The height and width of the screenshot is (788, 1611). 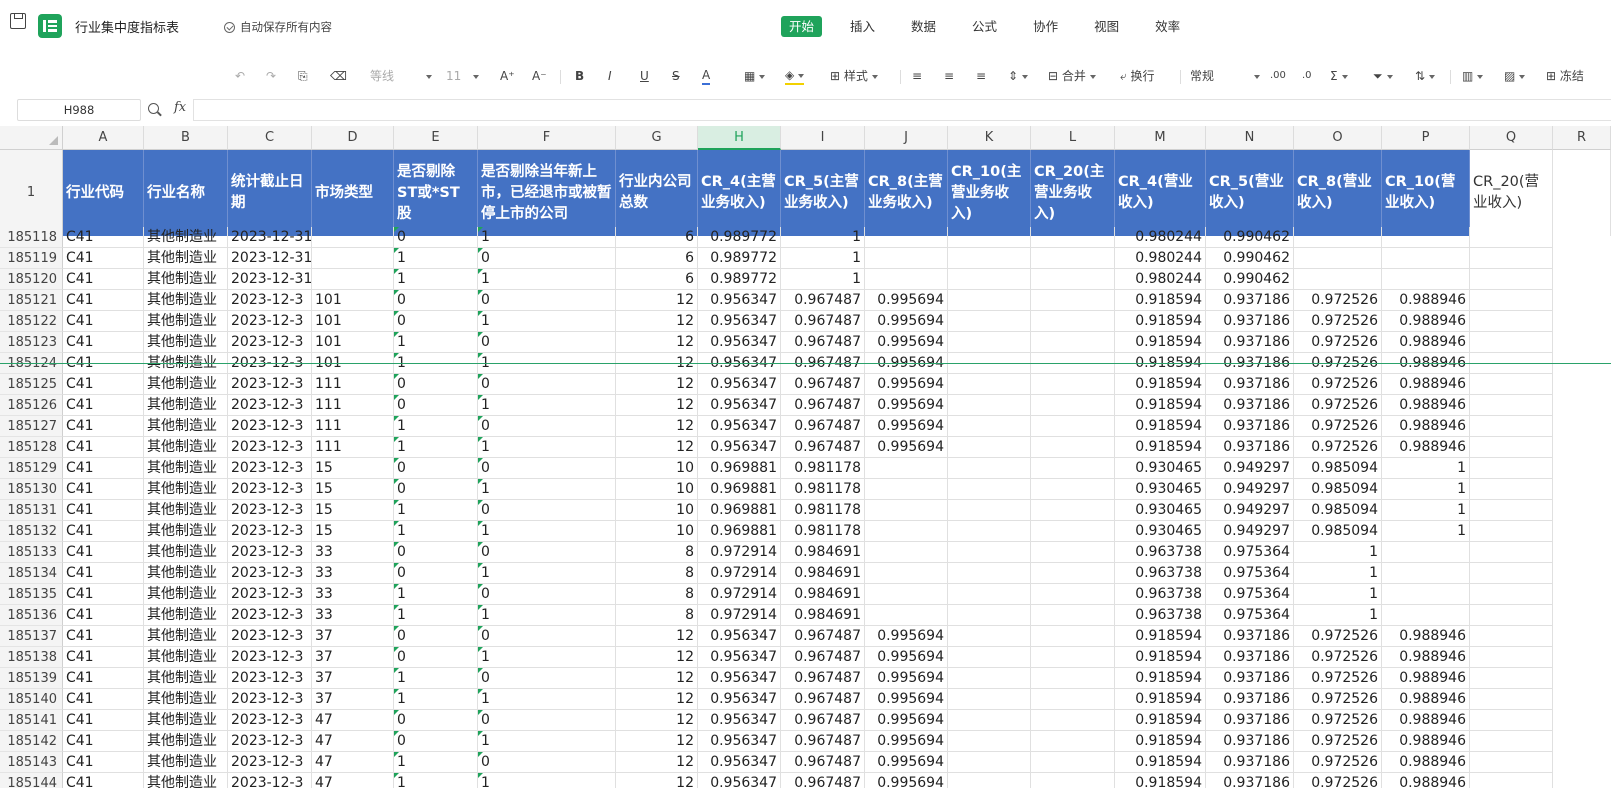 What do you see at coordinates (31, 573) in the screenshot?
I see `row-header: 185134` at bounding box center [31, 573].